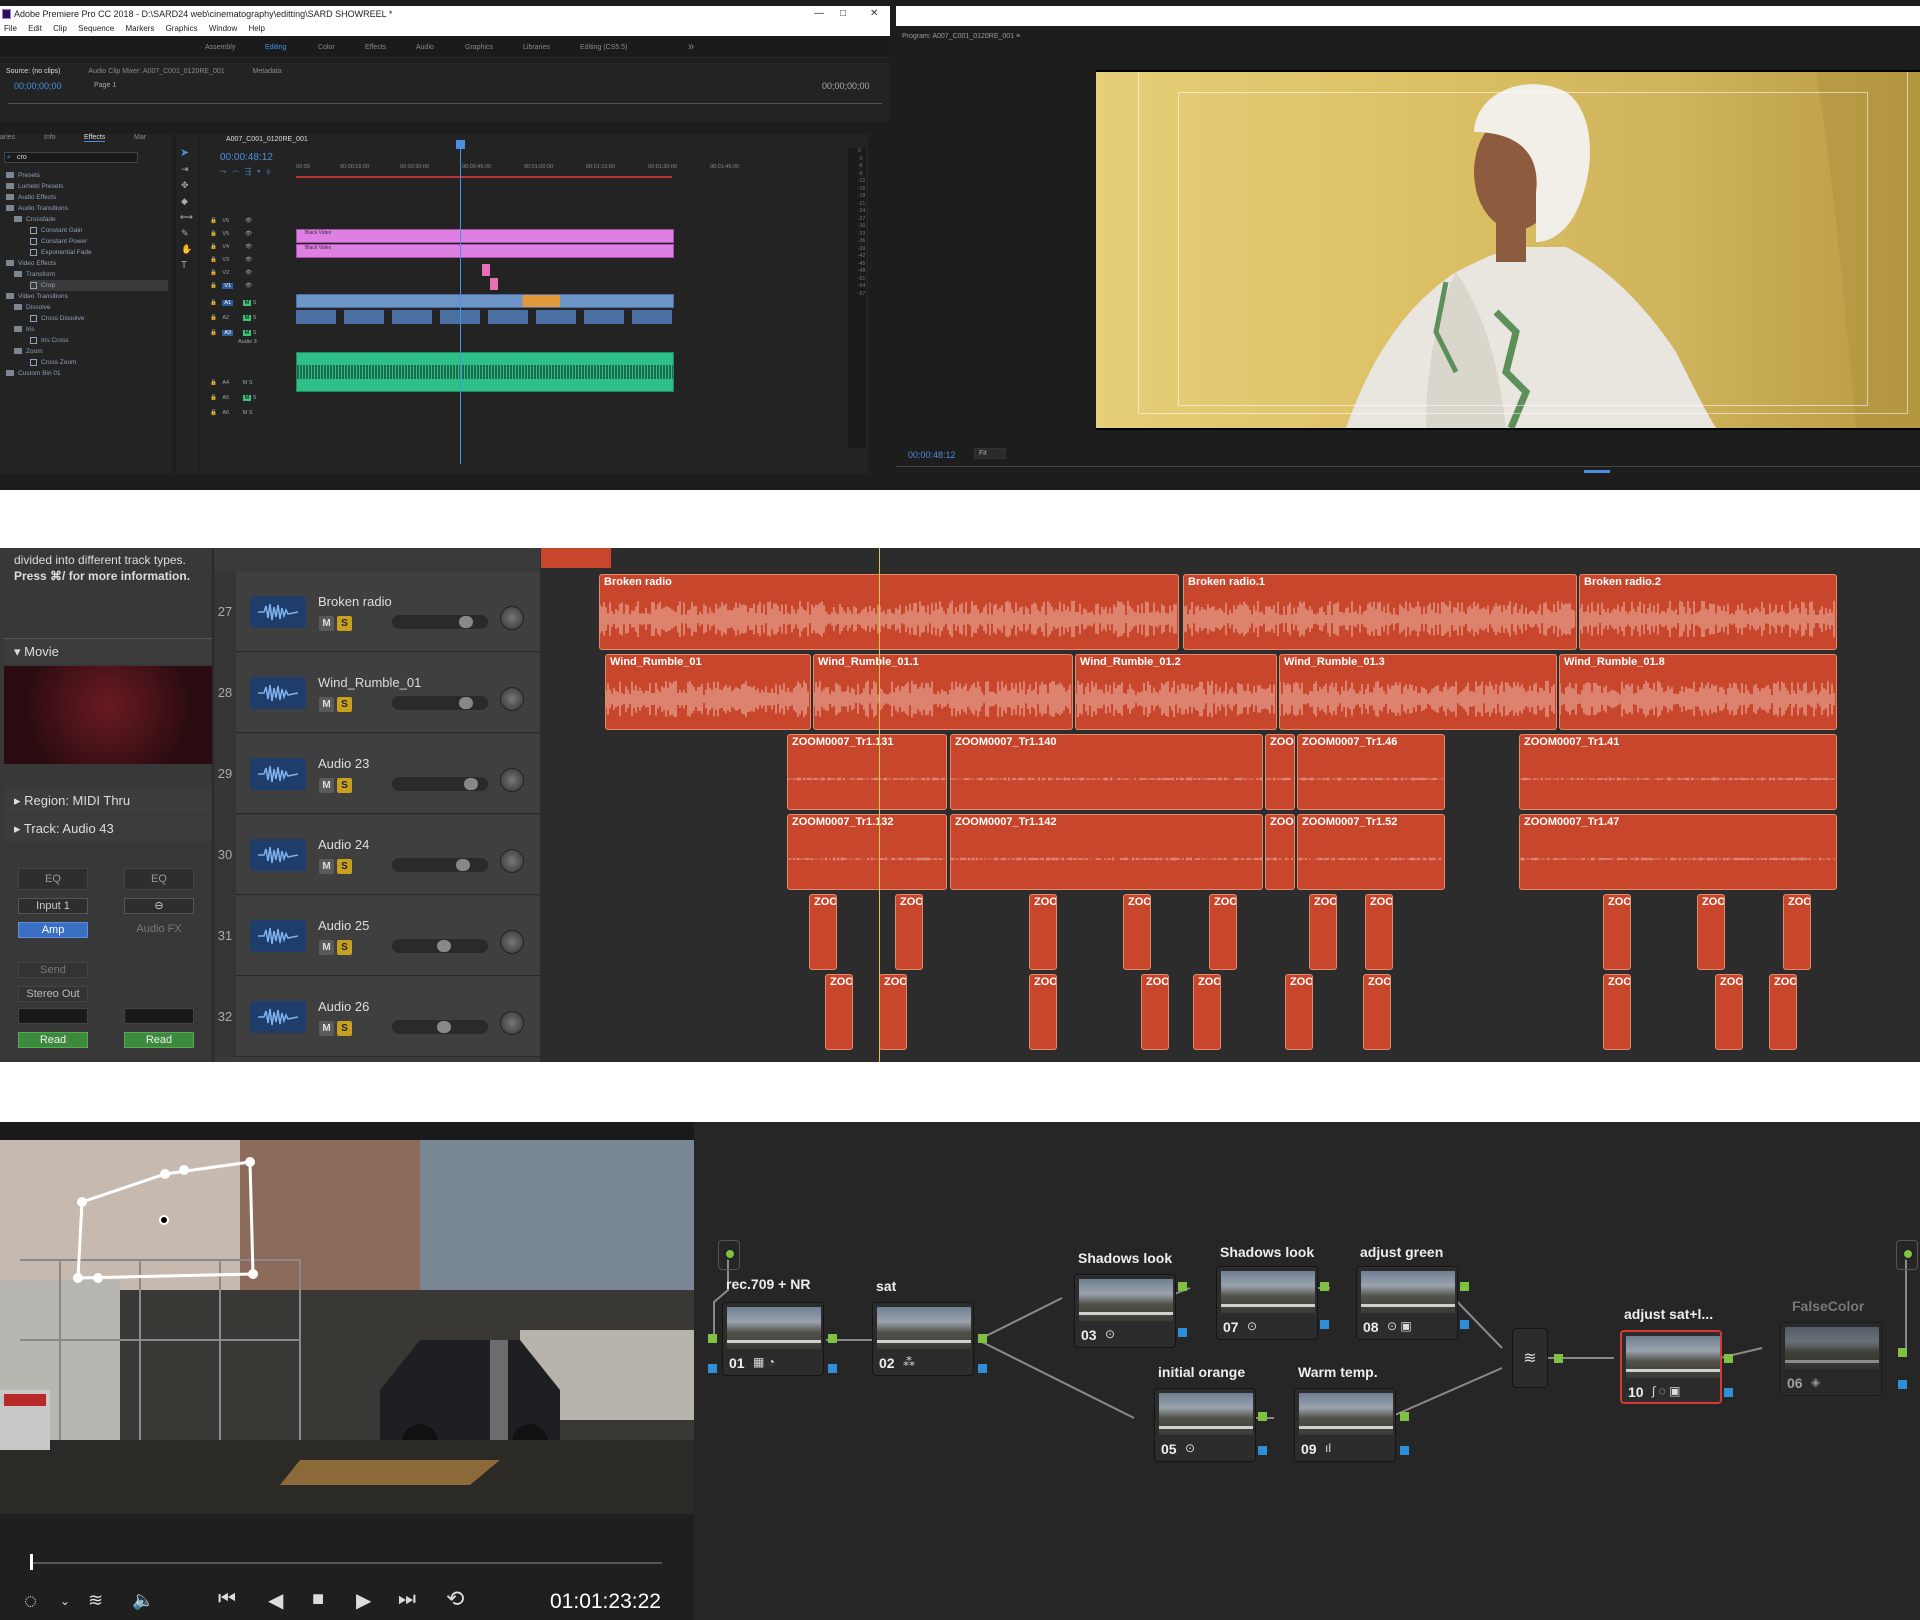  Describe the element at coordinates (139, 28) in the screenshot. I see `menu-markers: Markers` at that location.